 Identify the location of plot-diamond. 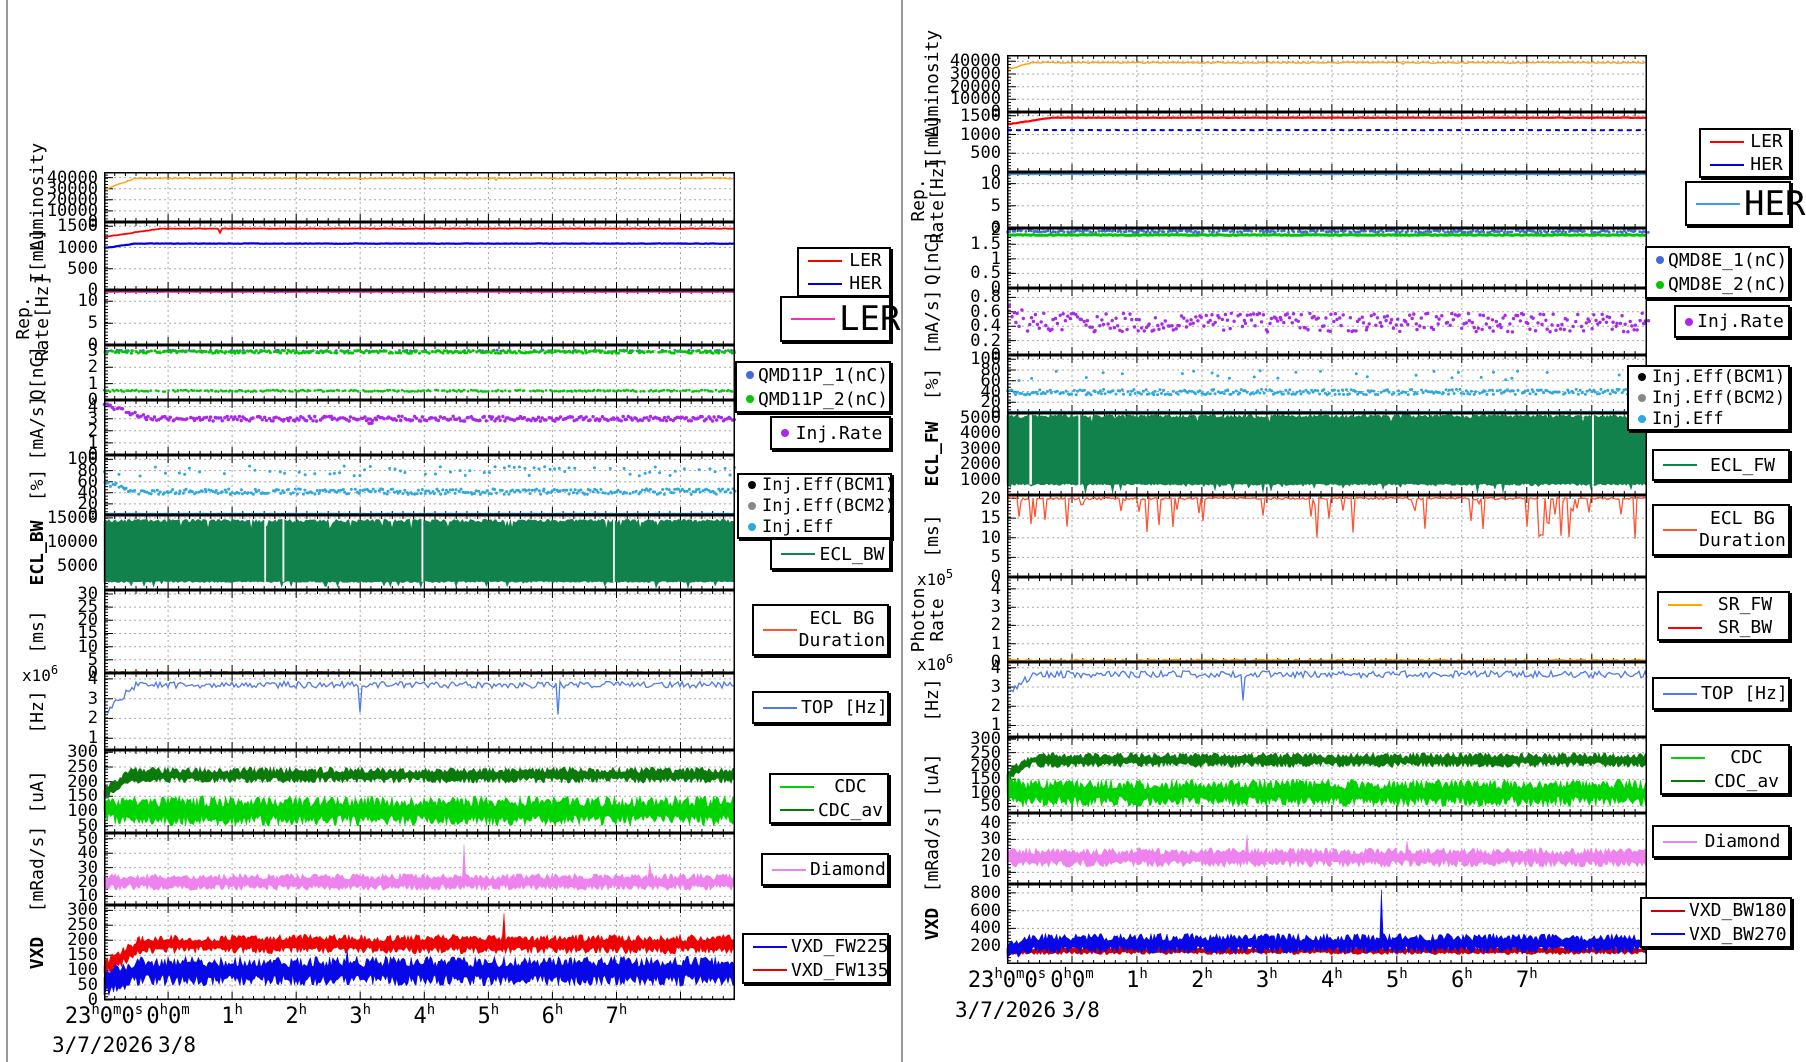
(1326, 848).